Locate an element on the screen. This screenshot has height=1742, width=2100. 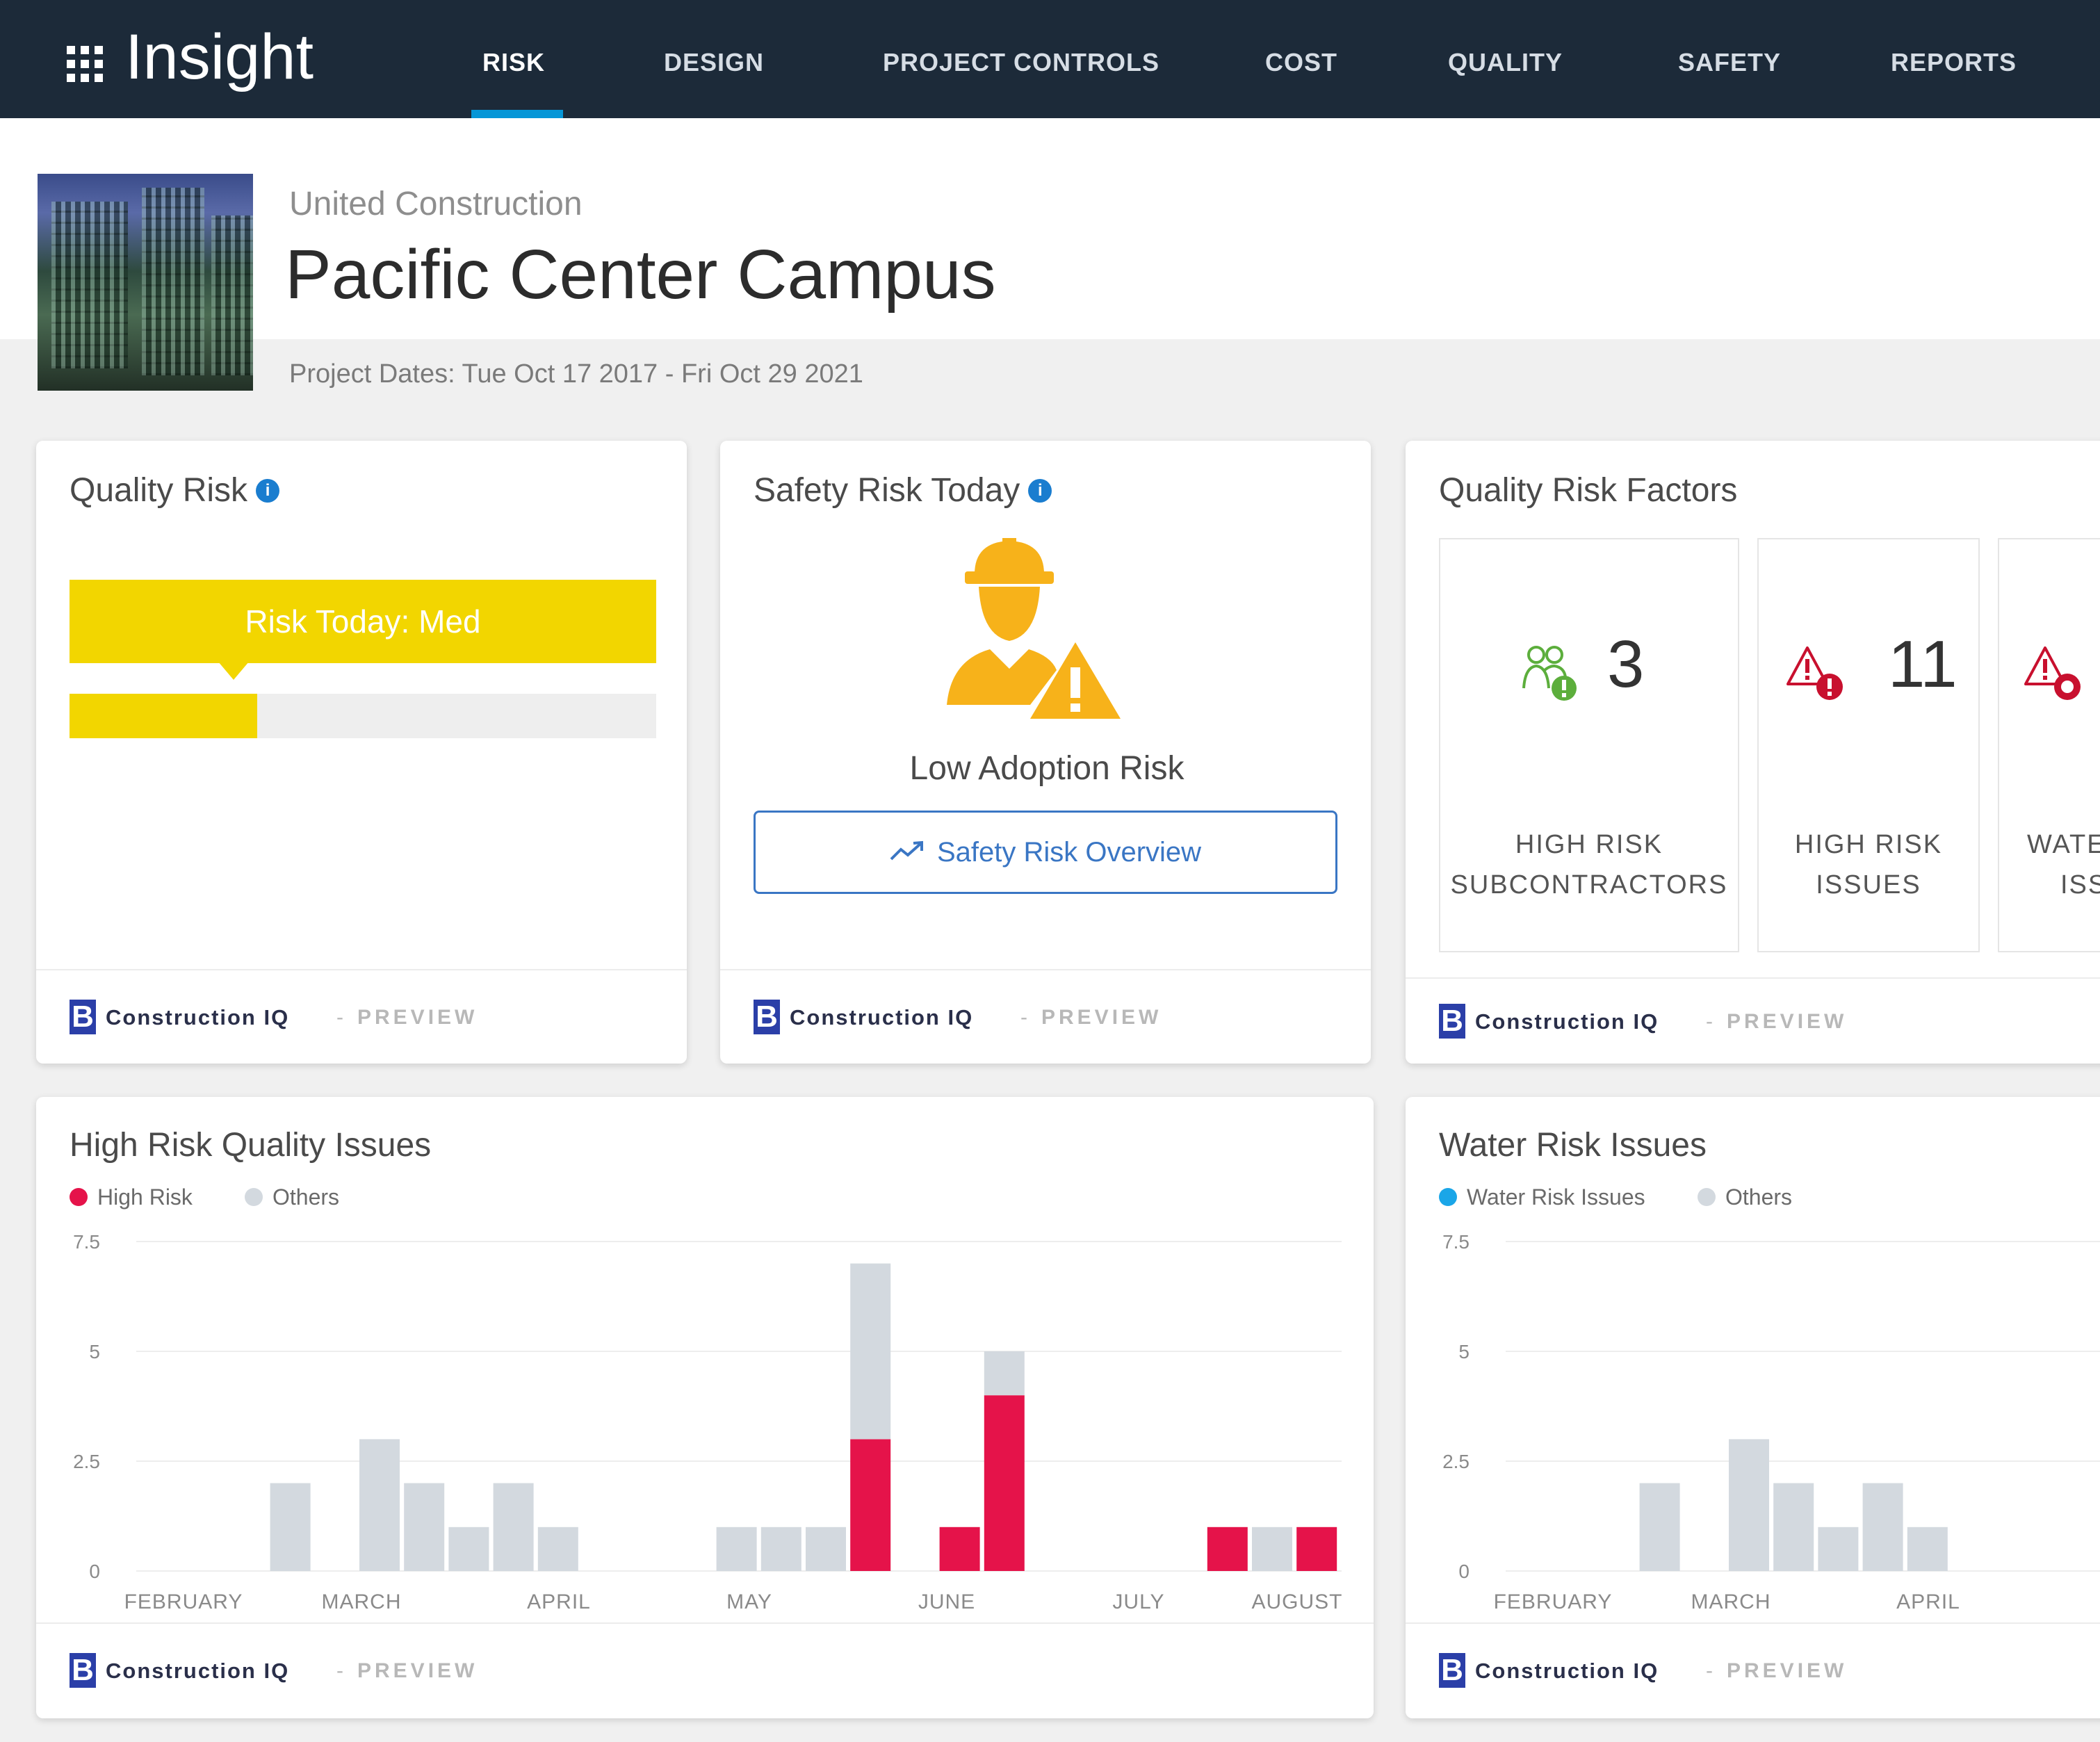
quality-risk-title-text: Quality Risk is located at coordinates (159, 490).